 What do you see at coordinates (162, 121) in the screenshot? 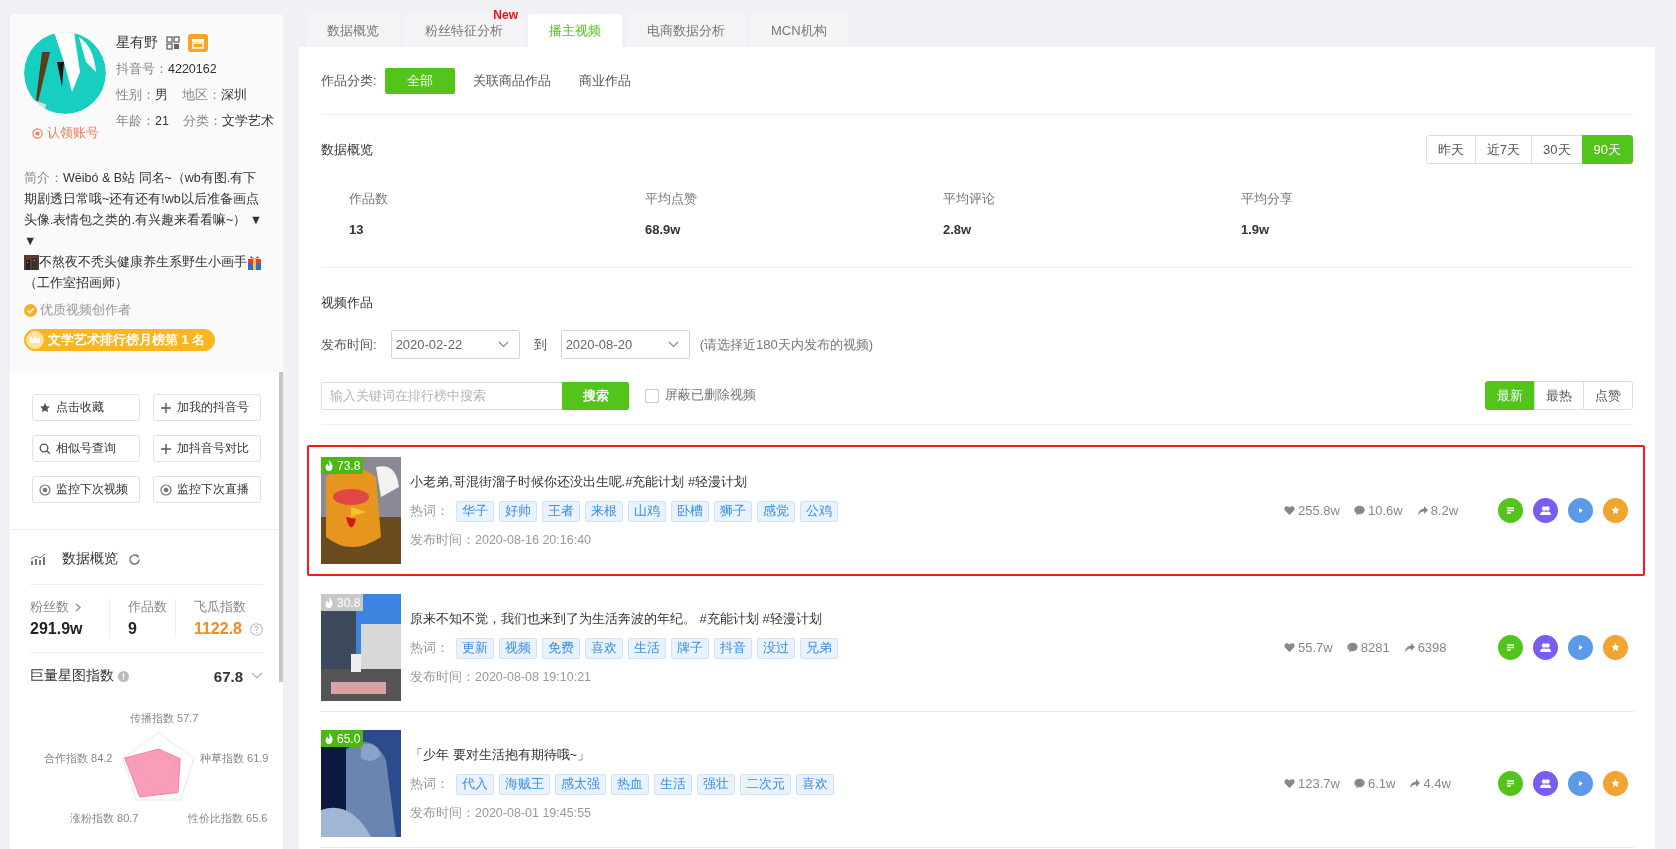
I see `field-value: 21` at bounding box center [162, 121].